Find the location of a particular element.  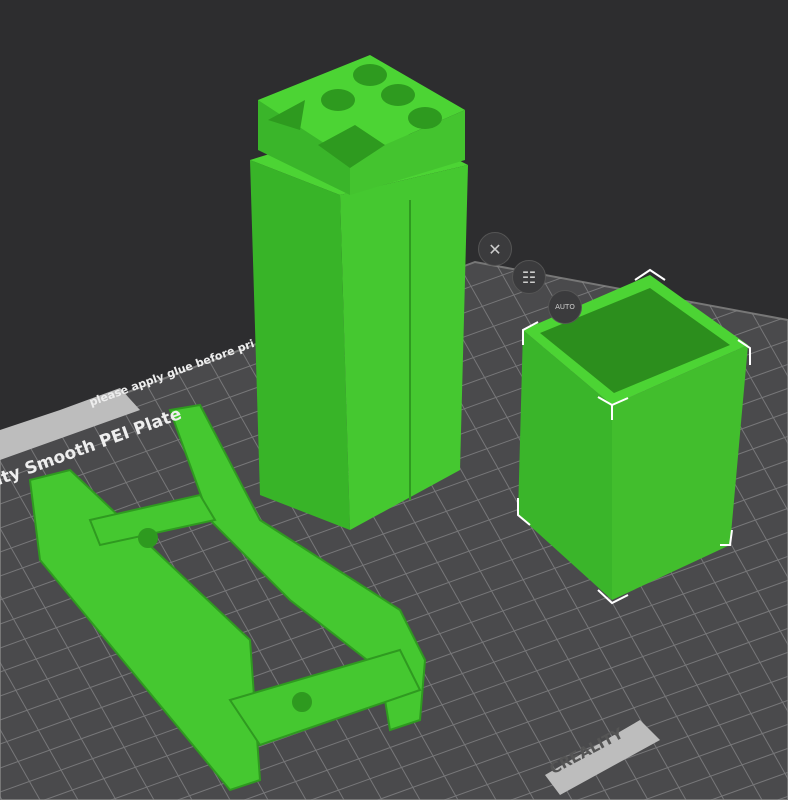

auto-orient-button: AUTO is located at coordinates (565, 307).